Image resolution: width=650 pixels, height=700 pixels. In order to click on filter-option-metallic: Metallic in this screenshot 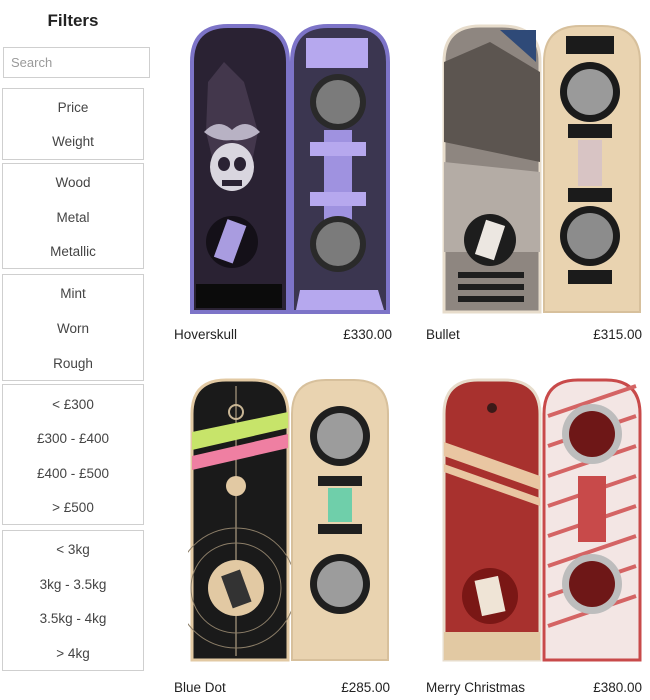, I will do `click(73, 252)`.